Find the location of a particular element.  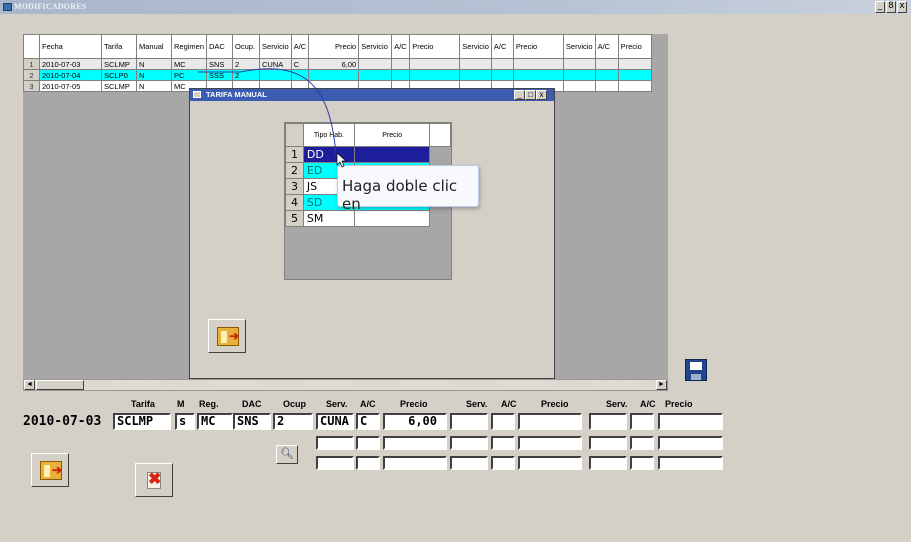

restore-button: 8 is located at coordinates (891, 7).